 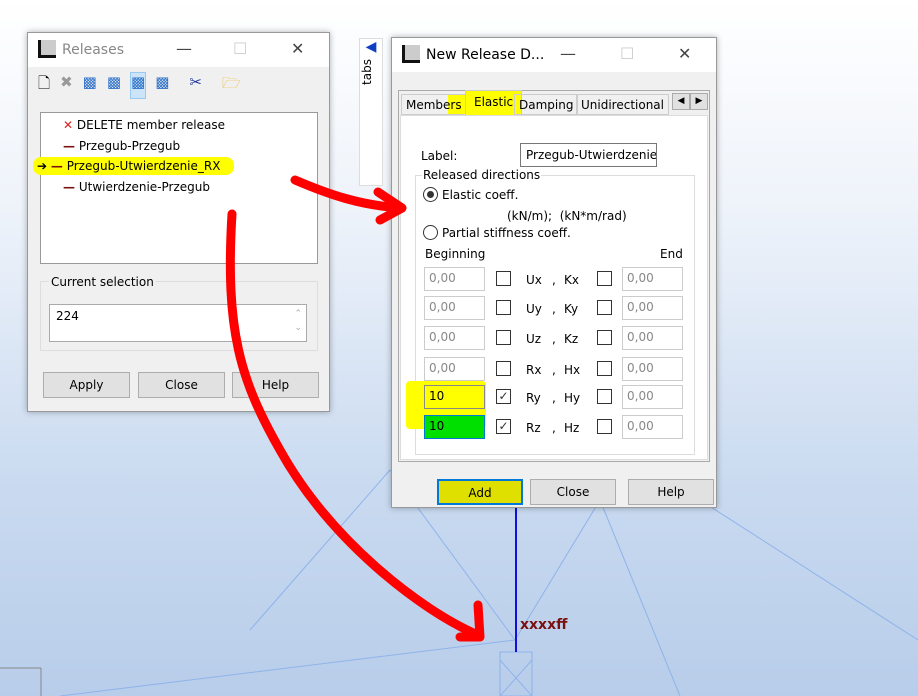 What do you see at coordinates (533, 398) in the screenshot?
I see `direction-label: Ry` at bounding box center [533, 398].